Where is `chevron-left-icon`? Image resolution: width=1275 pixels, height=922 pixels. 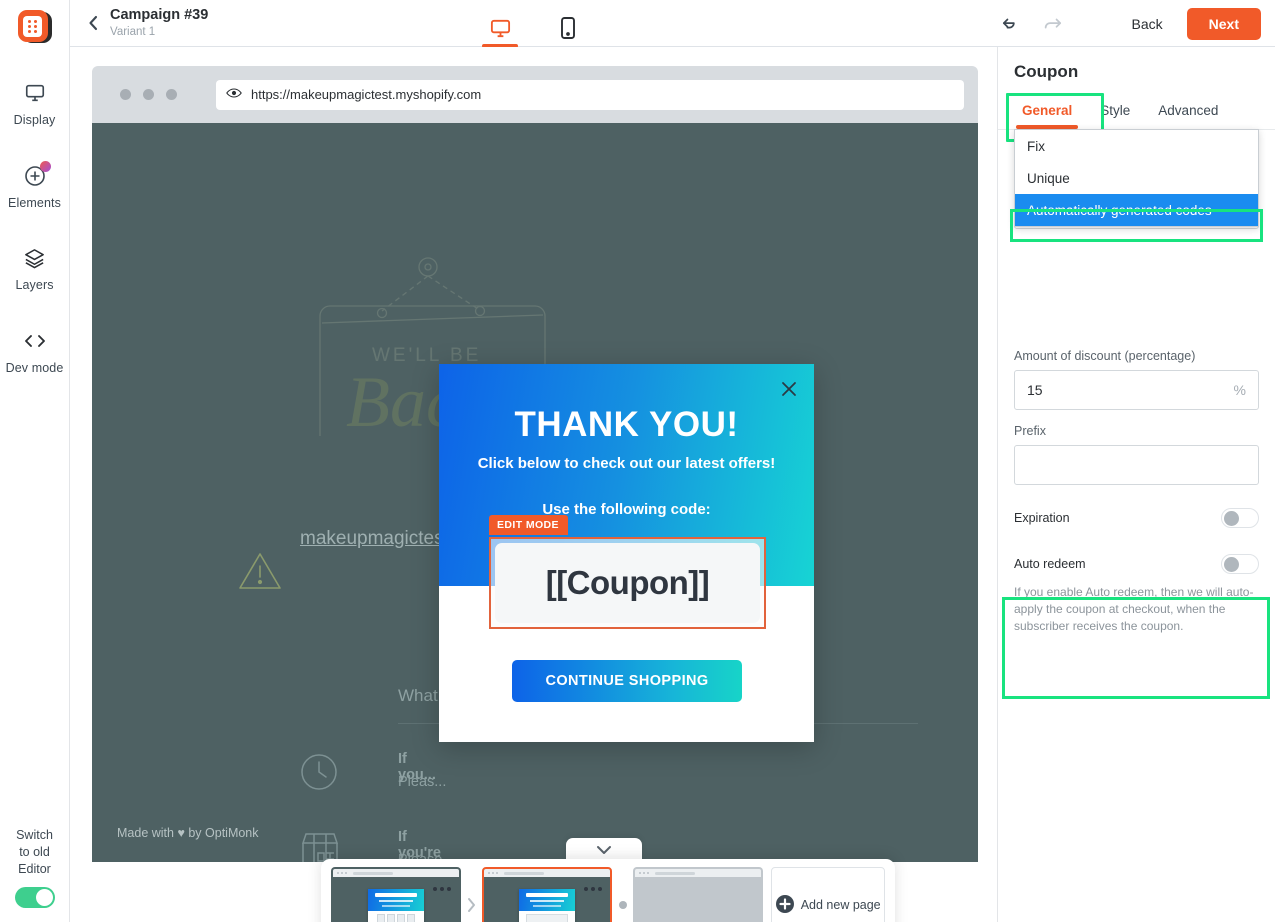 chevron-left-icon is located at coordinates (93, 23).